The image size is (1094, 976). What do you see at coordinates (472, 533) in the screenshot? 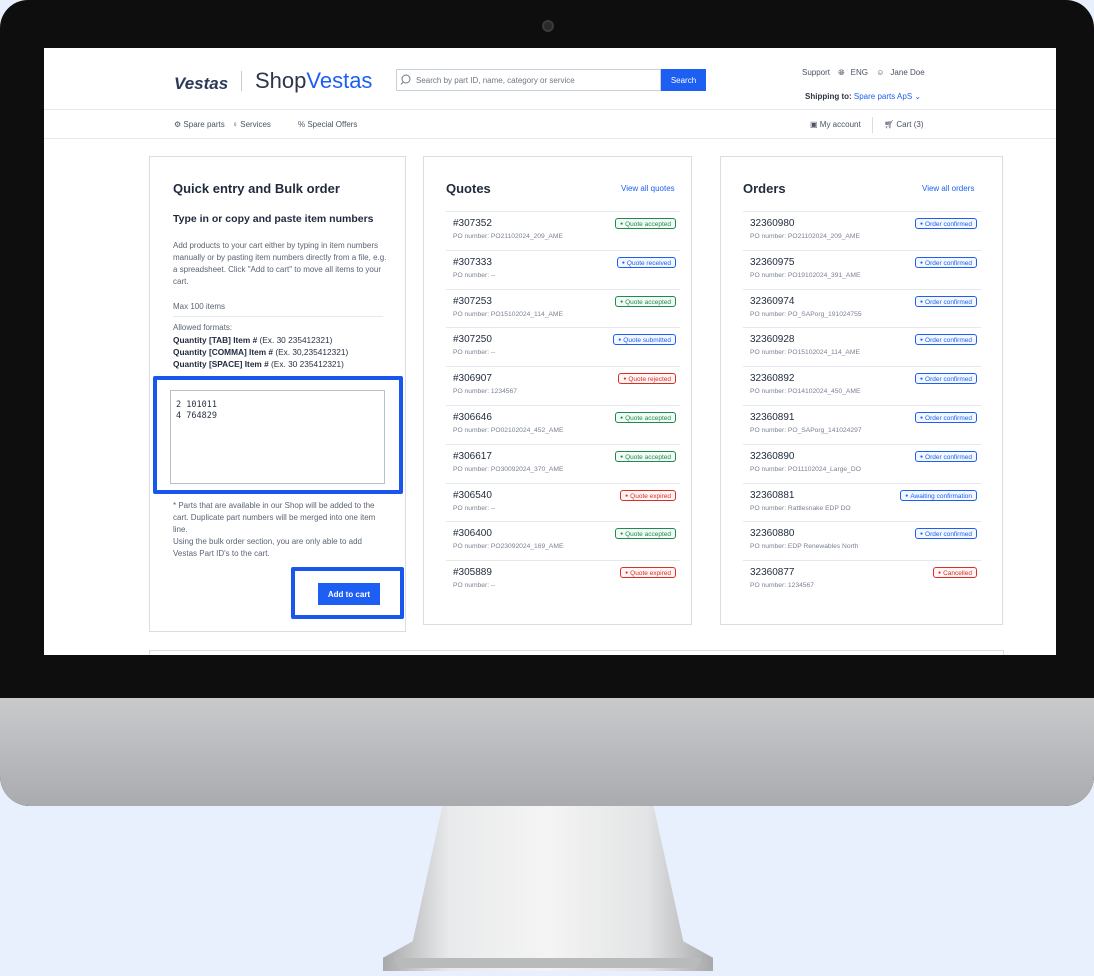
I see `row-number: #306400` at bounding box center [472, 533].